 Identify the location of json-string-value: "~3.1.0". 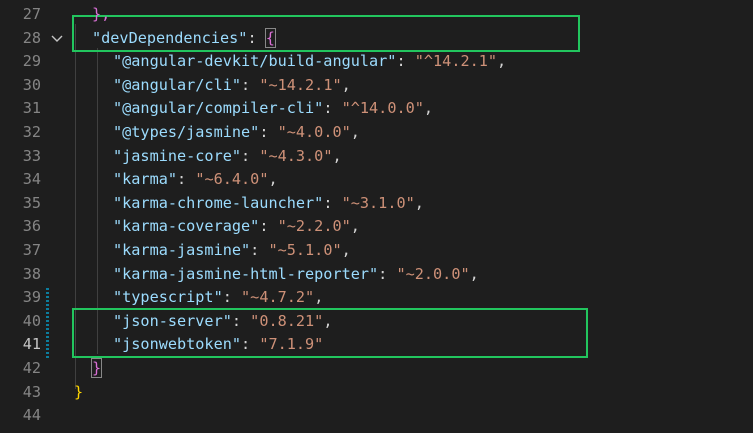
(378, 202).